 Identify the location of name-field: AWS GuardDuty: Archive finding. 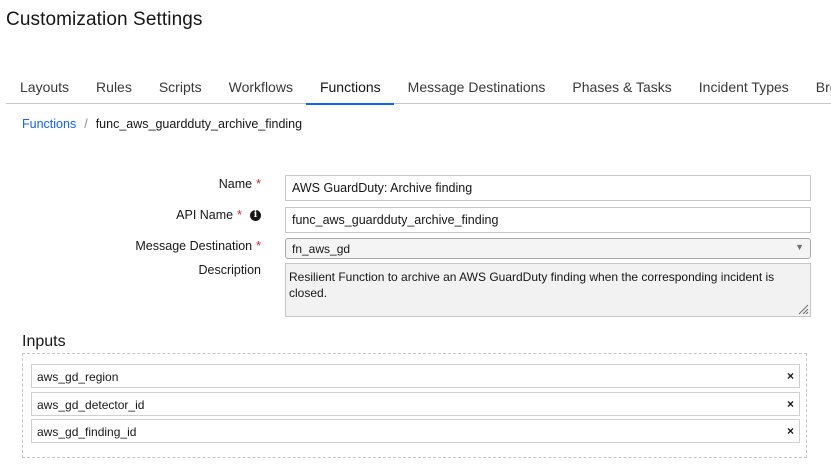
(548, 188).